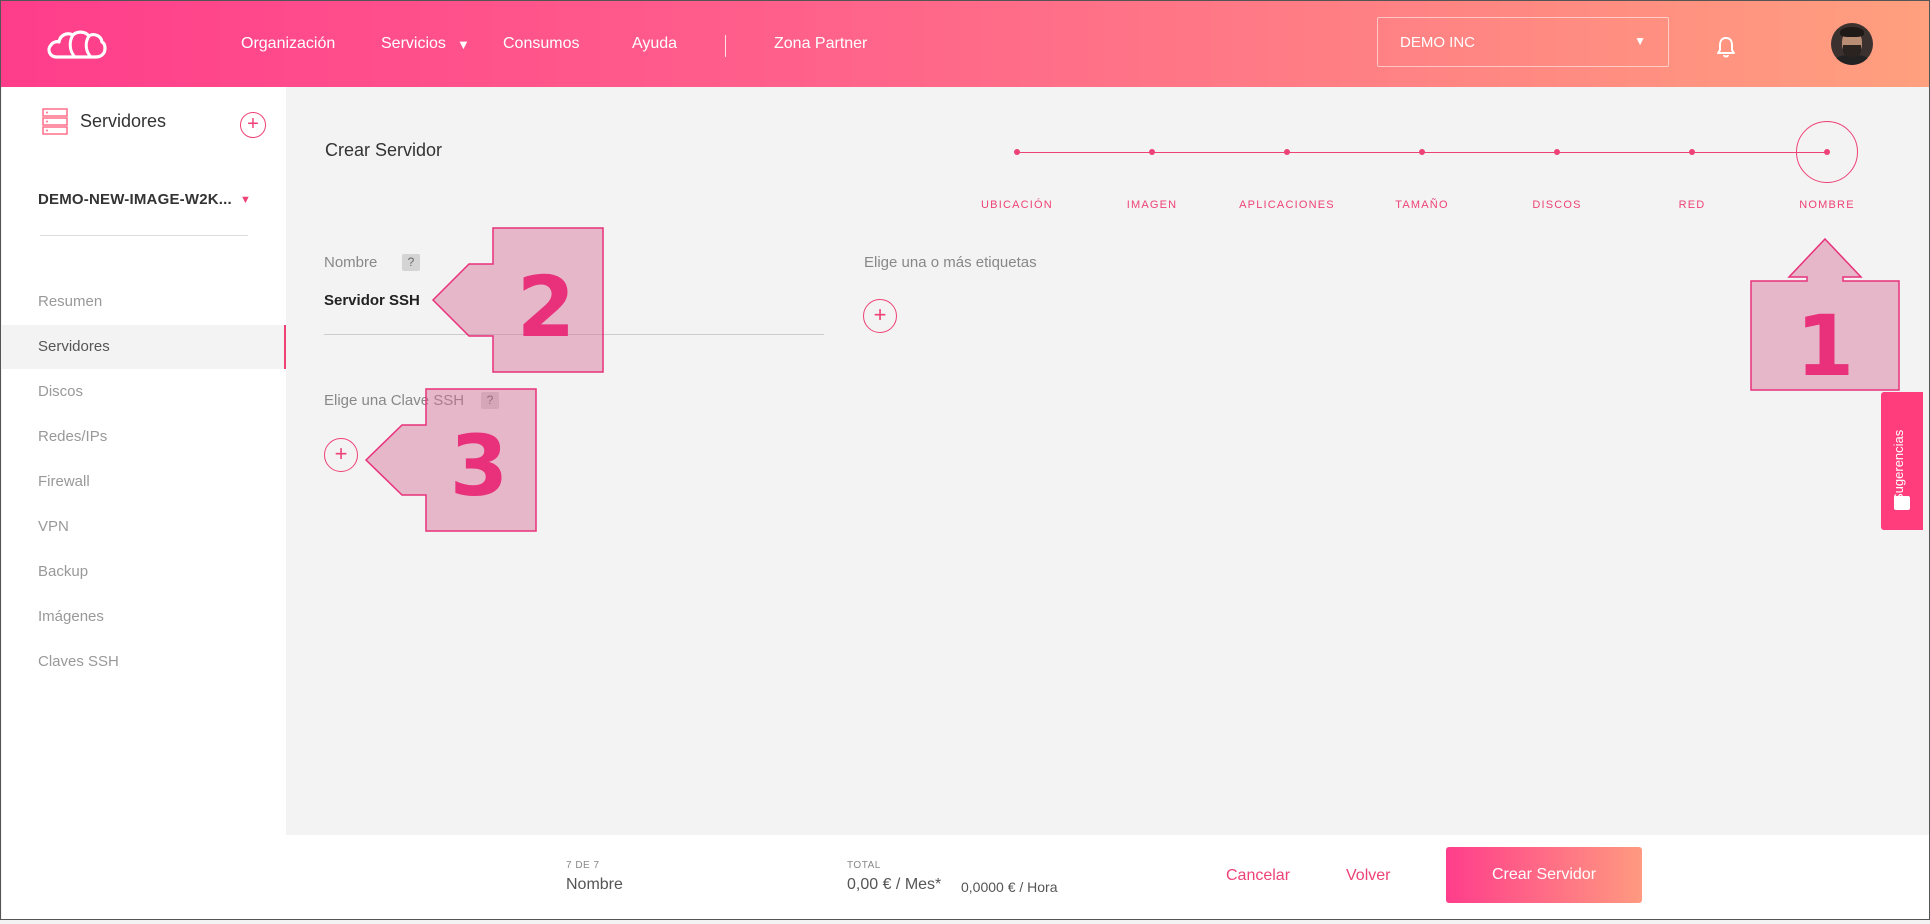  What do you see at coordinates (1258, 876) in the screenshot?
I see `cancel-button: Cancelar` at bounding box center [1258, 876].